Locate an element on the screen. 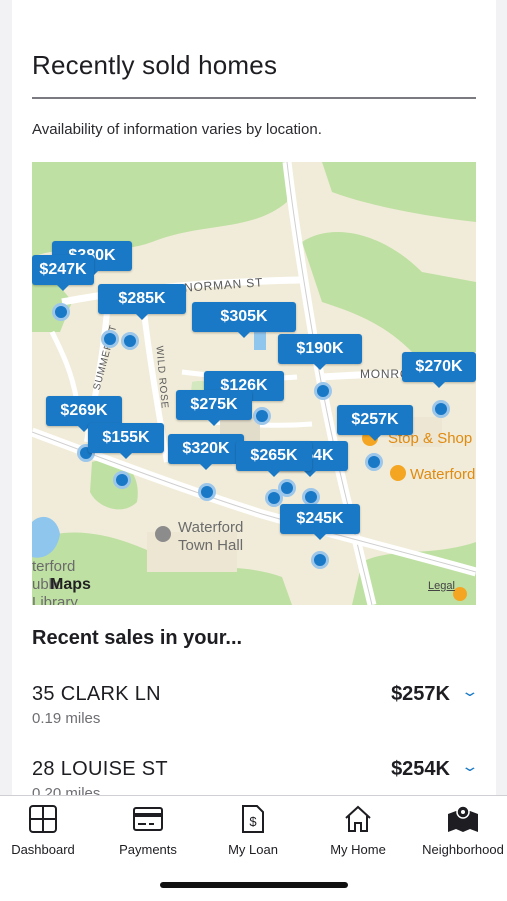 The width and height of the screenshot is (507, 901). price-pin: $269K is located at coordinates (84, 414).